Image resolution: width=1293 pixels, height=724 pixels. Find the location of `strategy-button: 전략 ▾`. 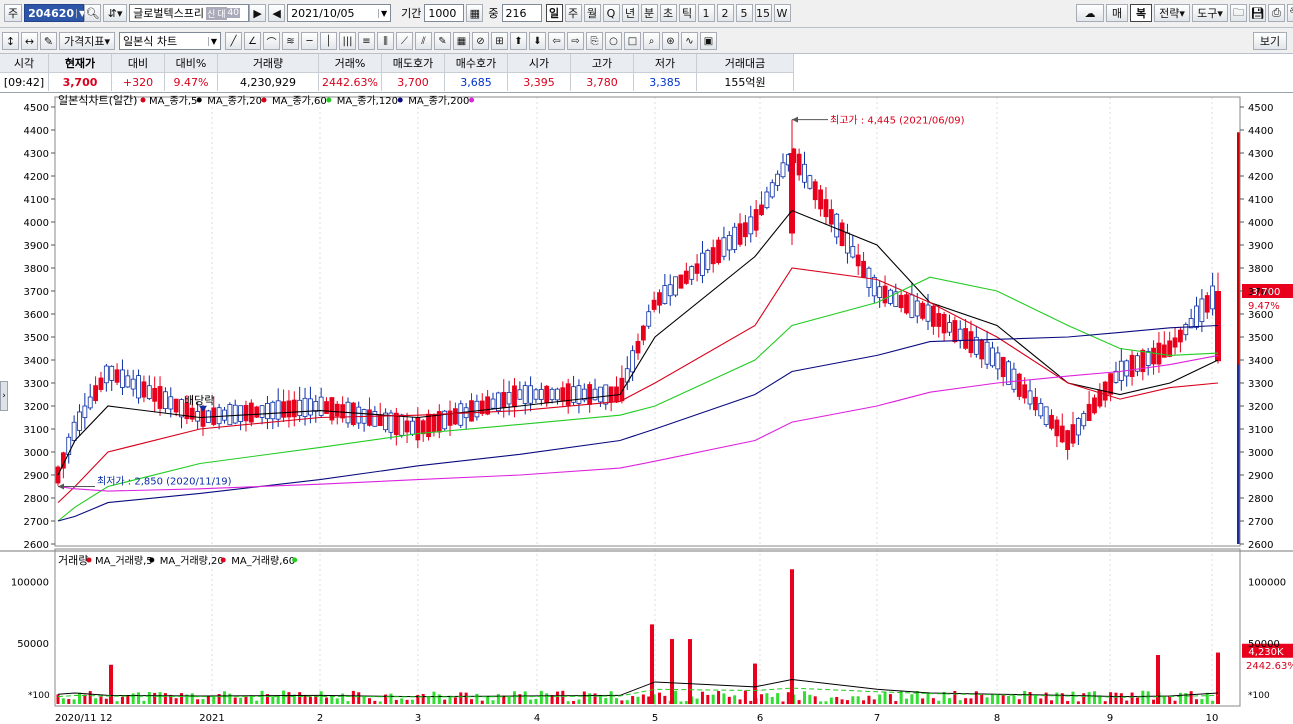

strategy-button: 전략 ▾ is located at coordinates (1172, 13).